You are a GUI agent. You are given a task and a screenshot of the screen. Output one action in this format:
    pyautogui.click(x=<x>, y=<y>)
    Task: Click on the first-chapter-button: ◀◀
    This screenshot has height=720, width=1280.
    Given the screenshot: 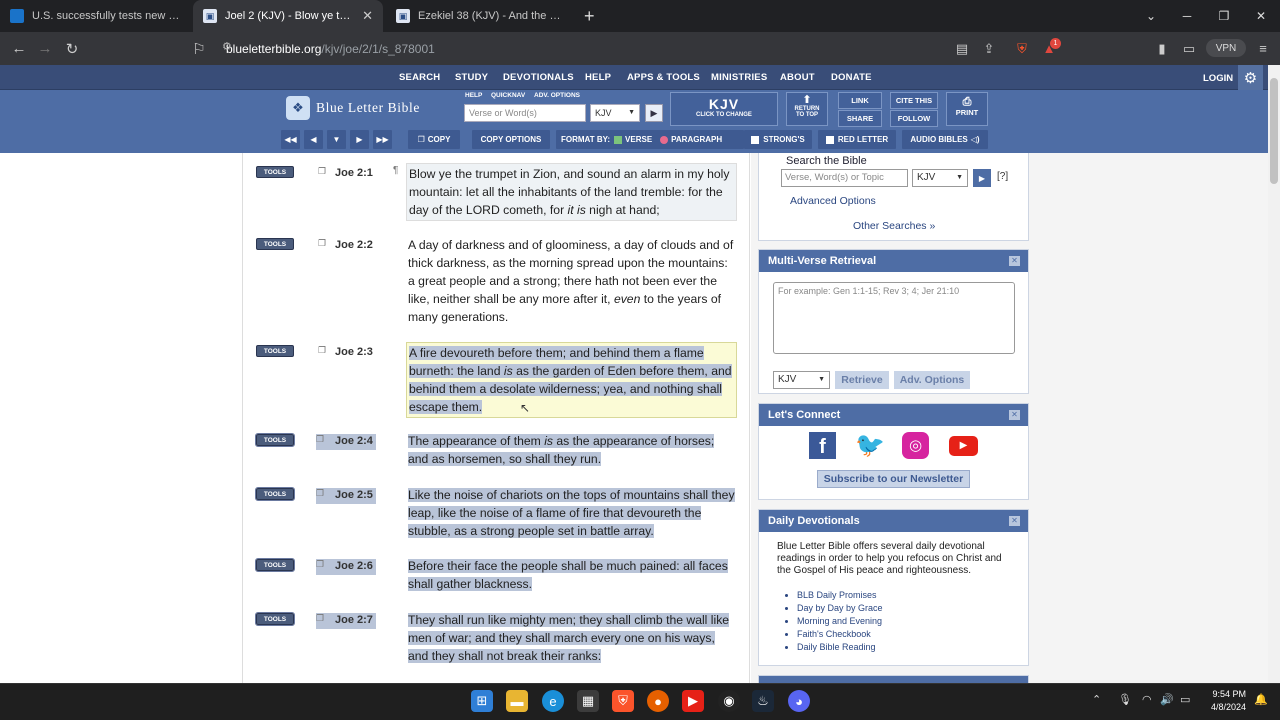 What is the action you would take?
    pyautogui.click(x=290, y=139)
    